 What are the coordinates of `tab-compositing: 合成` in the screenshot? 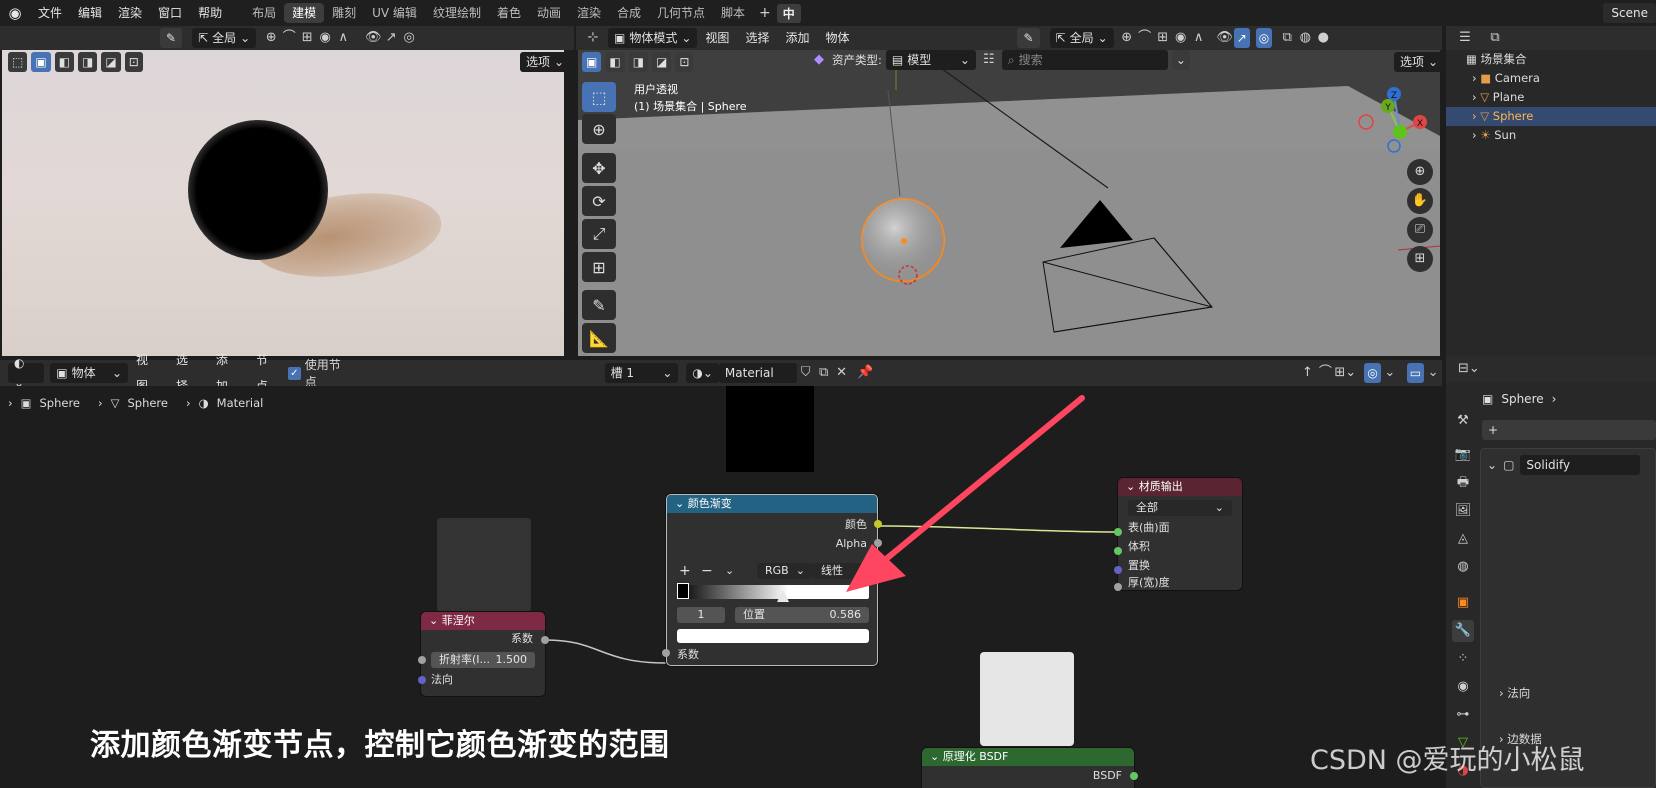 It's located at (629, 13).